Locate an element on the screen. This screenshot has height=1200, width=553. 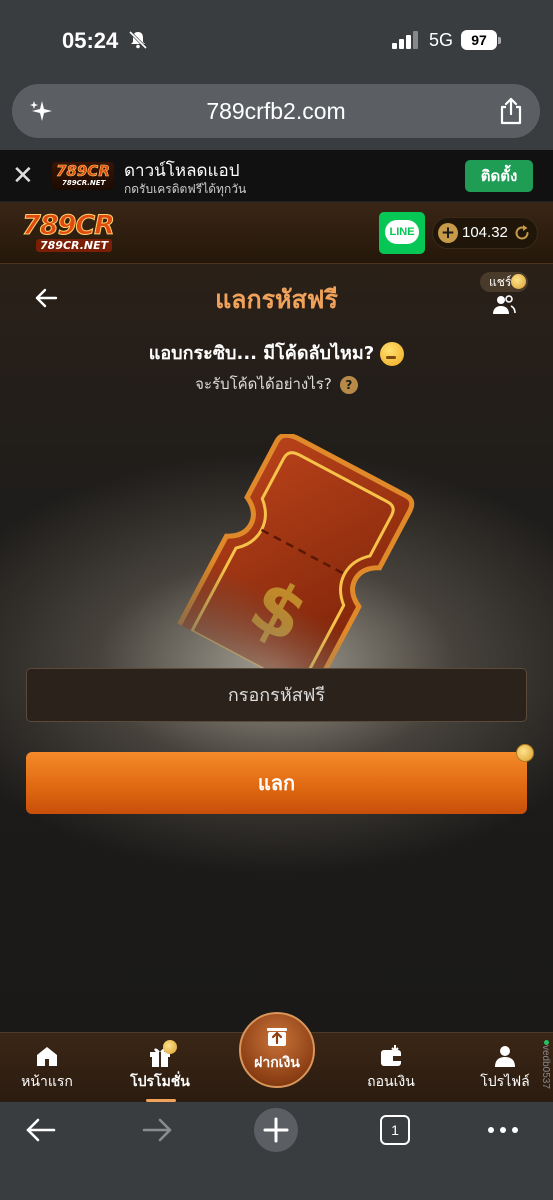
nav-withdraw-label: ถอนเงิน is located at coordinates (391, 1082).